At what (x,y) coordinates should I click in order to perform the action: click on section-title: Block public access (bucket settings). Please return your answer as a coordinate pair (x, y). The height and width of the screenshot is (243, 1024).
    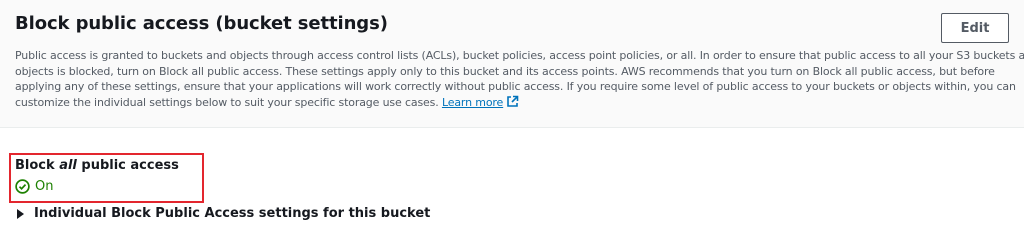
    Looking at the image, I should click on (201, 23).